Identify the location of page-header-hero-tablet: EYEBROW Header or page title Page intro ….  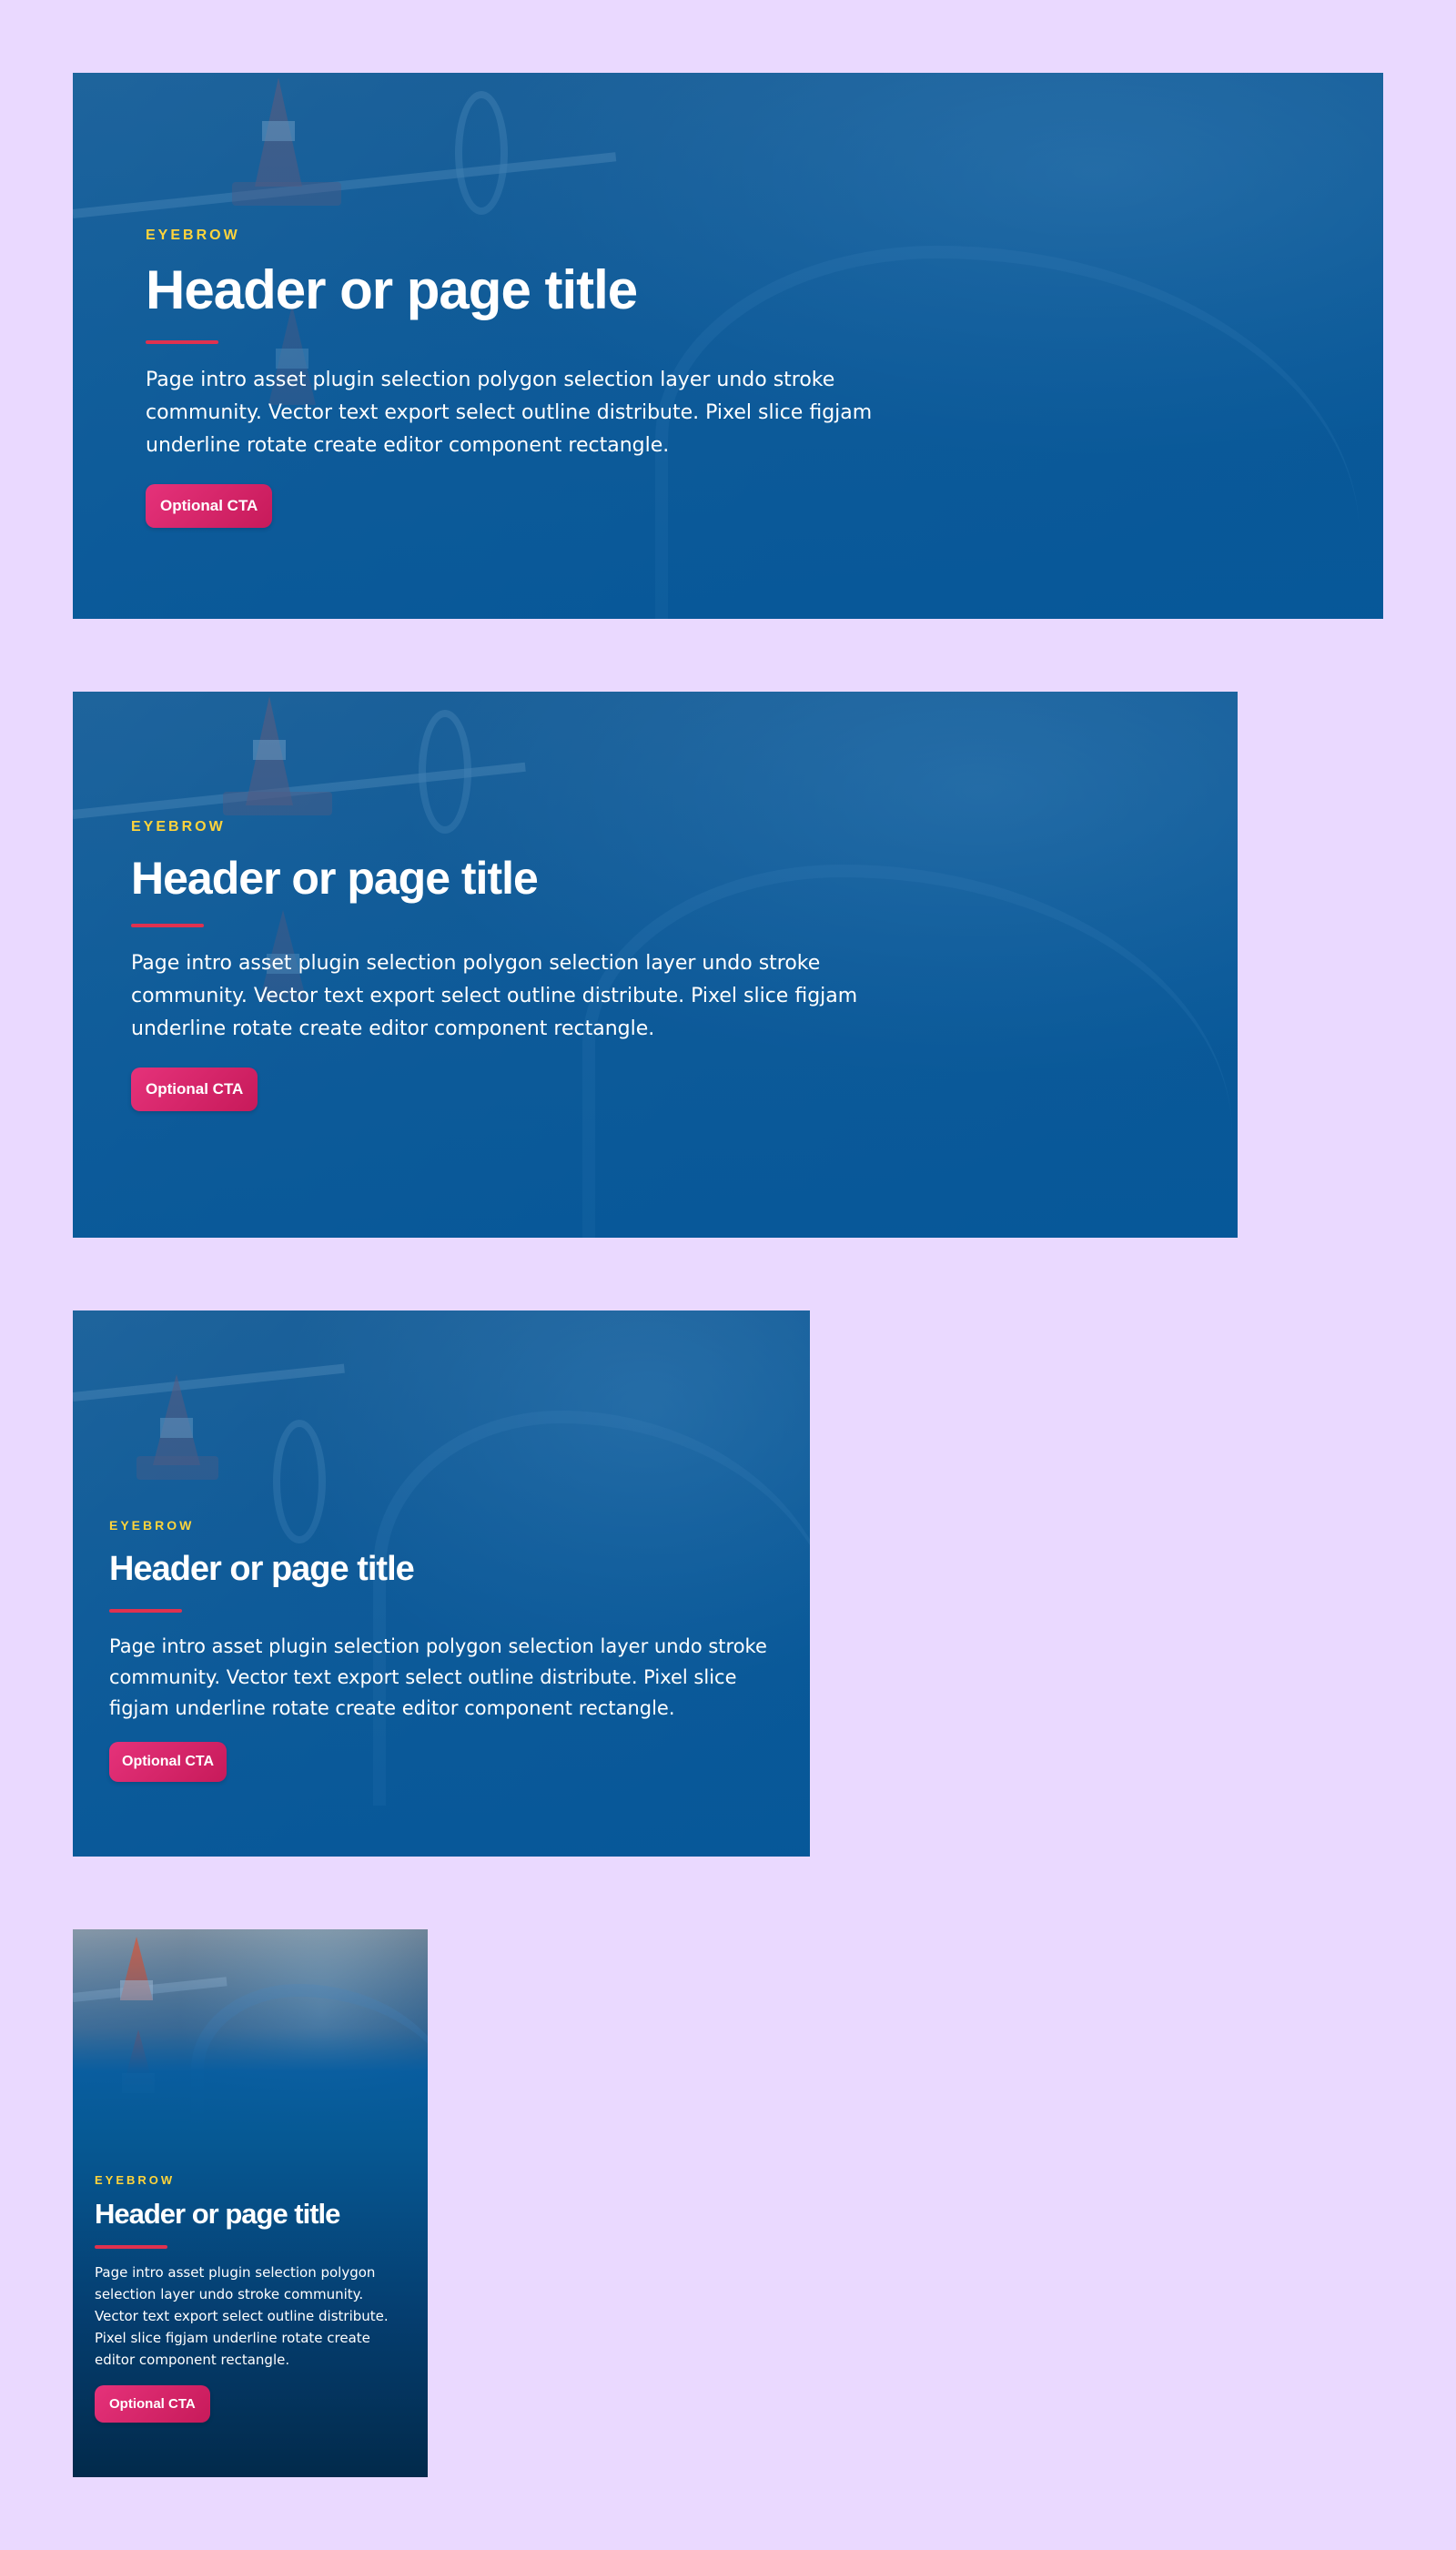
(442, 1583).